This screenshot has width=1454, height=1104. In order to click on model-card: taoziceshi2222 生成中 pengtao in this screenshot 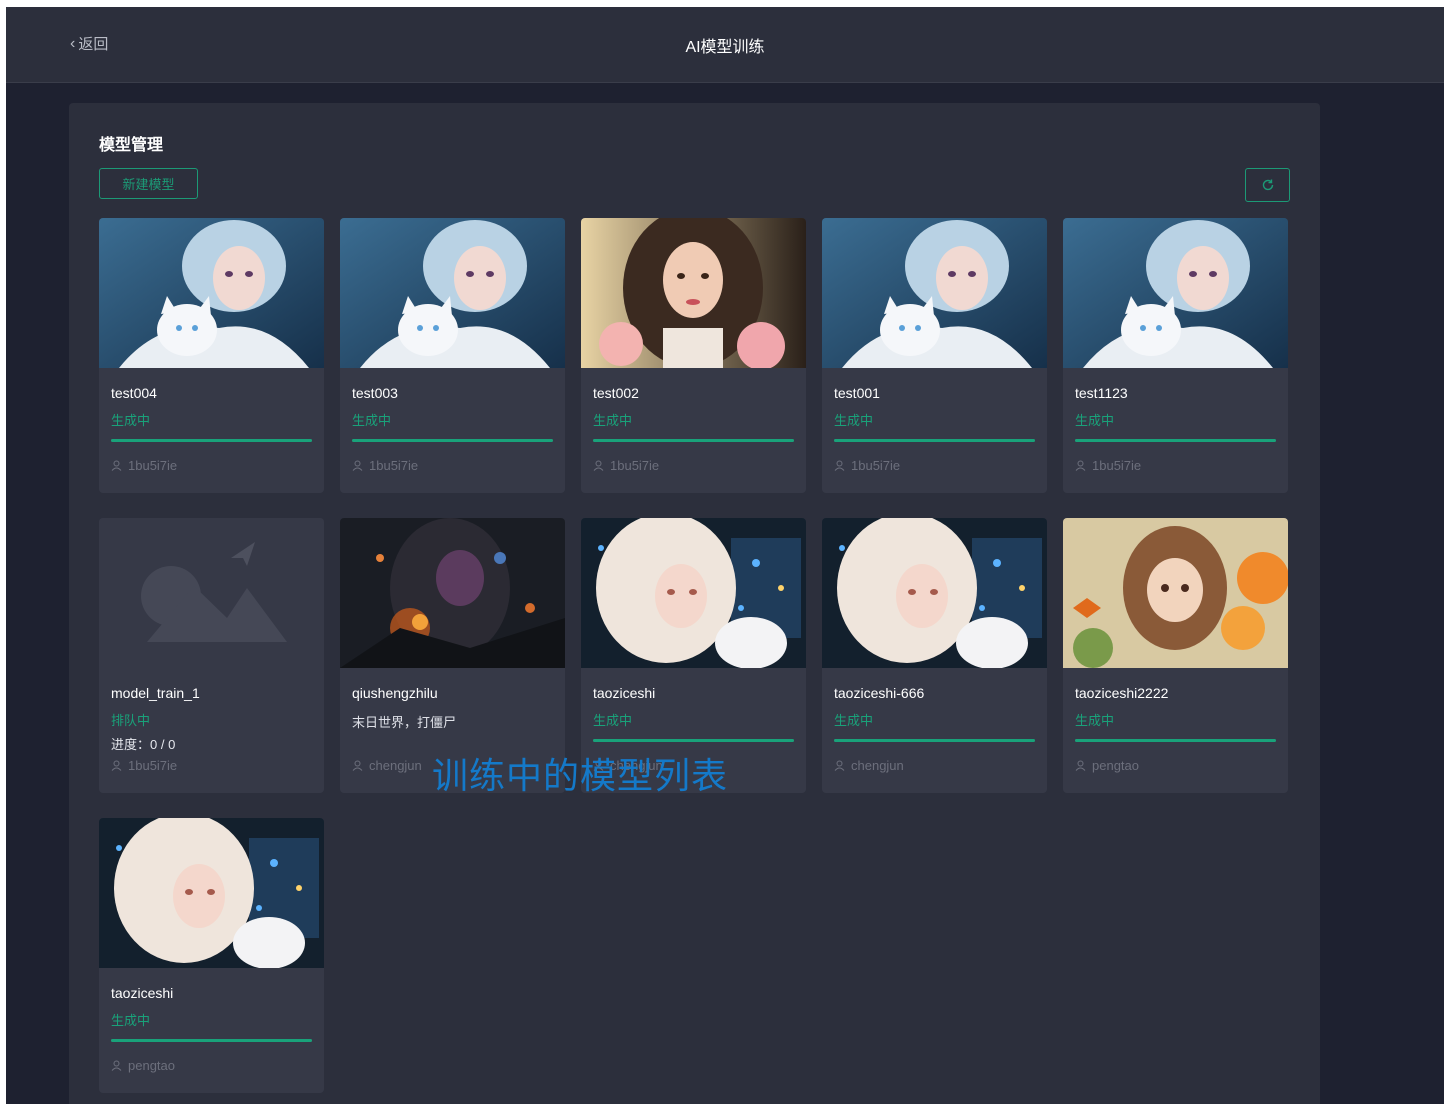, I will do `click(1175, 655)`.